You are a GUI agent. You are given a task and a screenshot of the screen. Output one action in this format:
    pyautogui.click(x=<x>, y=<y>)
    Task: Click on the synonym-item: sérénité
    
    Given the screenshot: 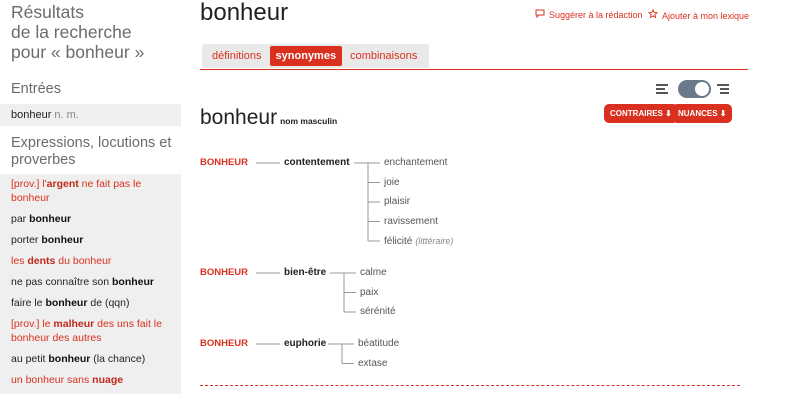 What is the action you would take?
    pyautogui.click(x=378, y=312)
    